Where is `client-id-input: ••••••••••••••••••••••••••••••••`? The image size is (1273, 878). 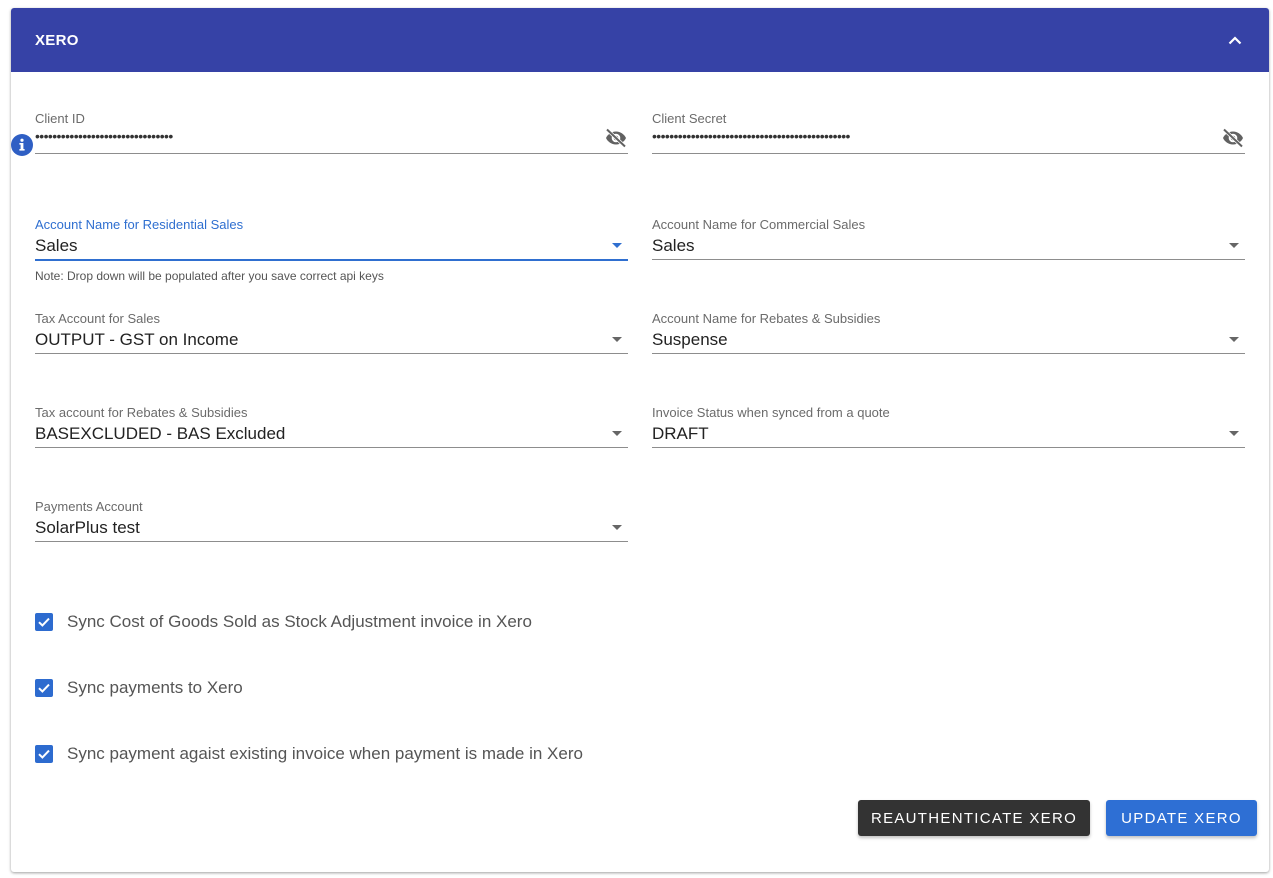
client-id-input: •••••••••••••••••••••••••••••••• is located at coordinates (104, 136).